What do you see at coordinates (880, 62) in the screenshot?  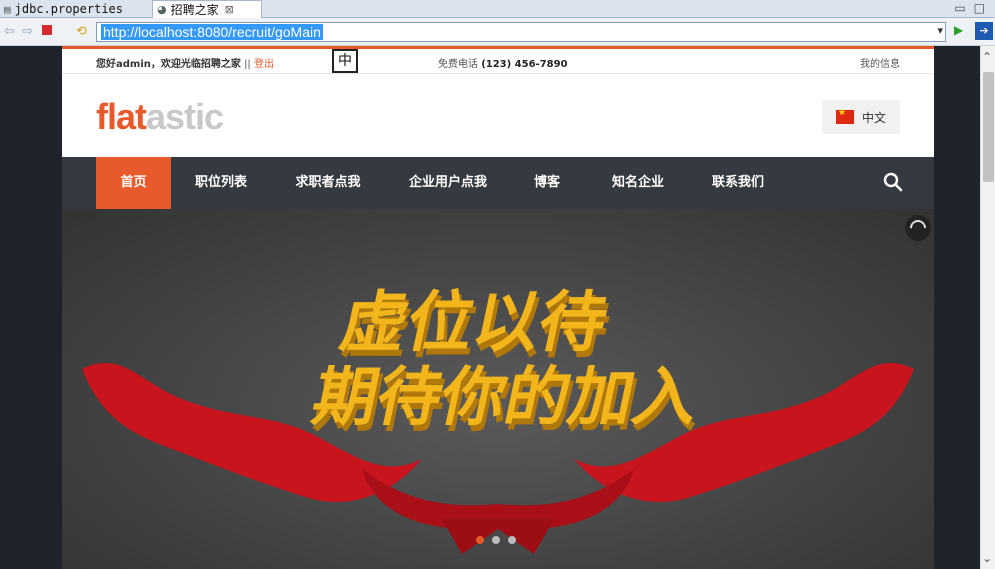 I see `my-info-link: 我的信息` at bounding box center [880, 62].